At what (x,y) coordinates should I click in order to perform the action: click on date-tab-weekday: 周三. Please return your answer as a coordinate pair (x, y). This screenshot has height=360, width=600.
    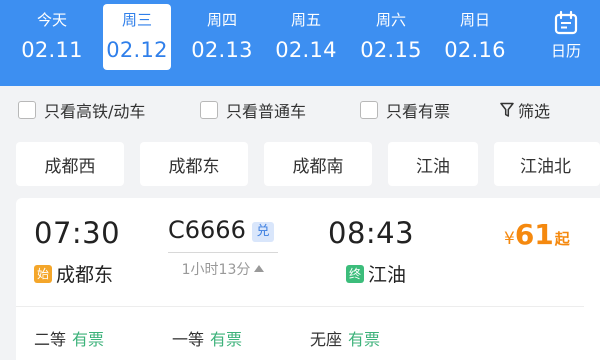
    Looking at the image, I should click on (136, 20).